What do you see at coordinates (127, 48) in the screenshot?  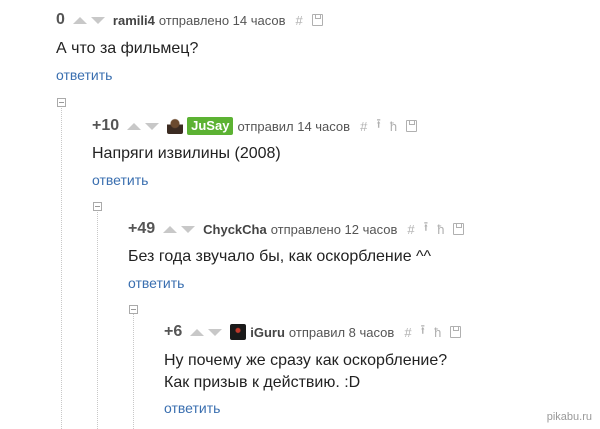 I see `comment-text: А что за фильмец?` at bounding box center [127, 48].